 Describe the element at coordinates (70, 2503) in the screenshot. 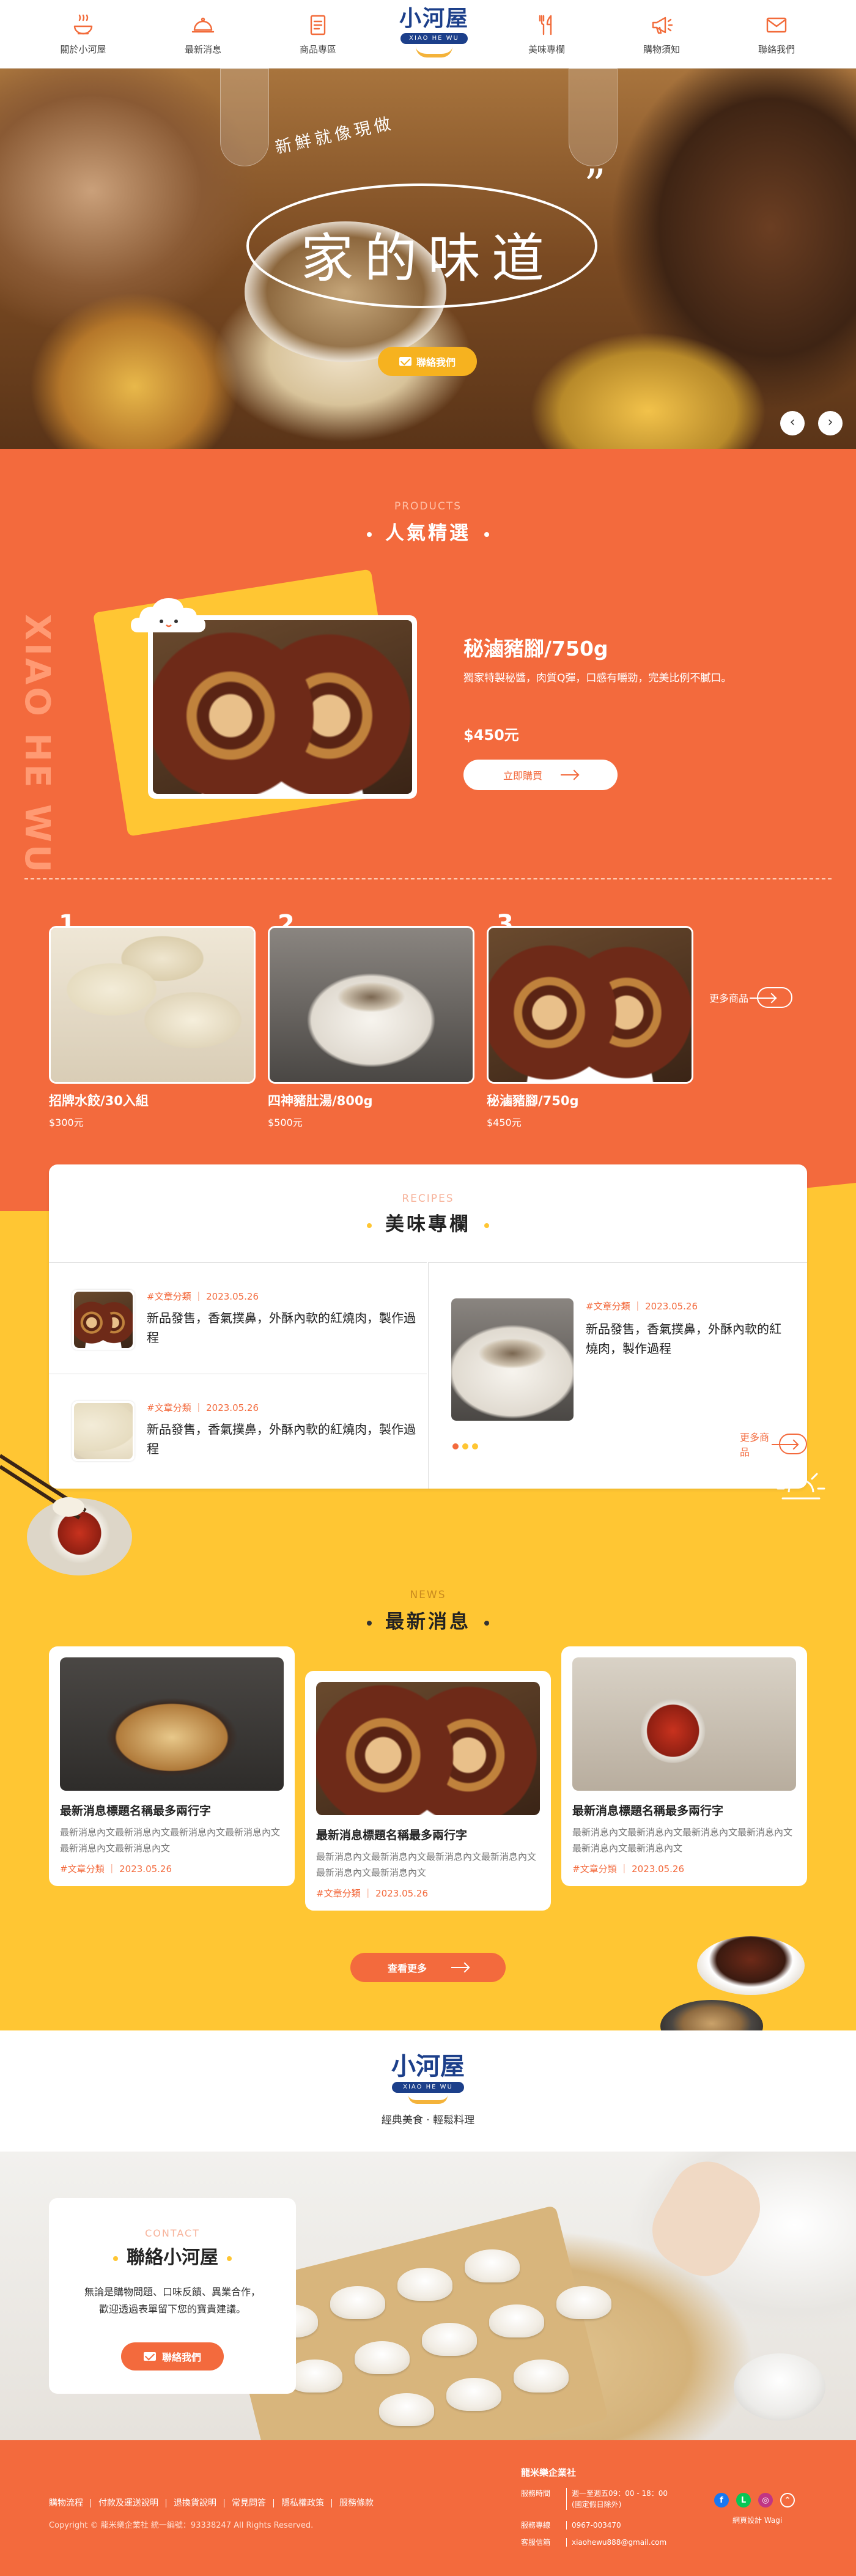

I see `footer-link: 購物流程` at that location.